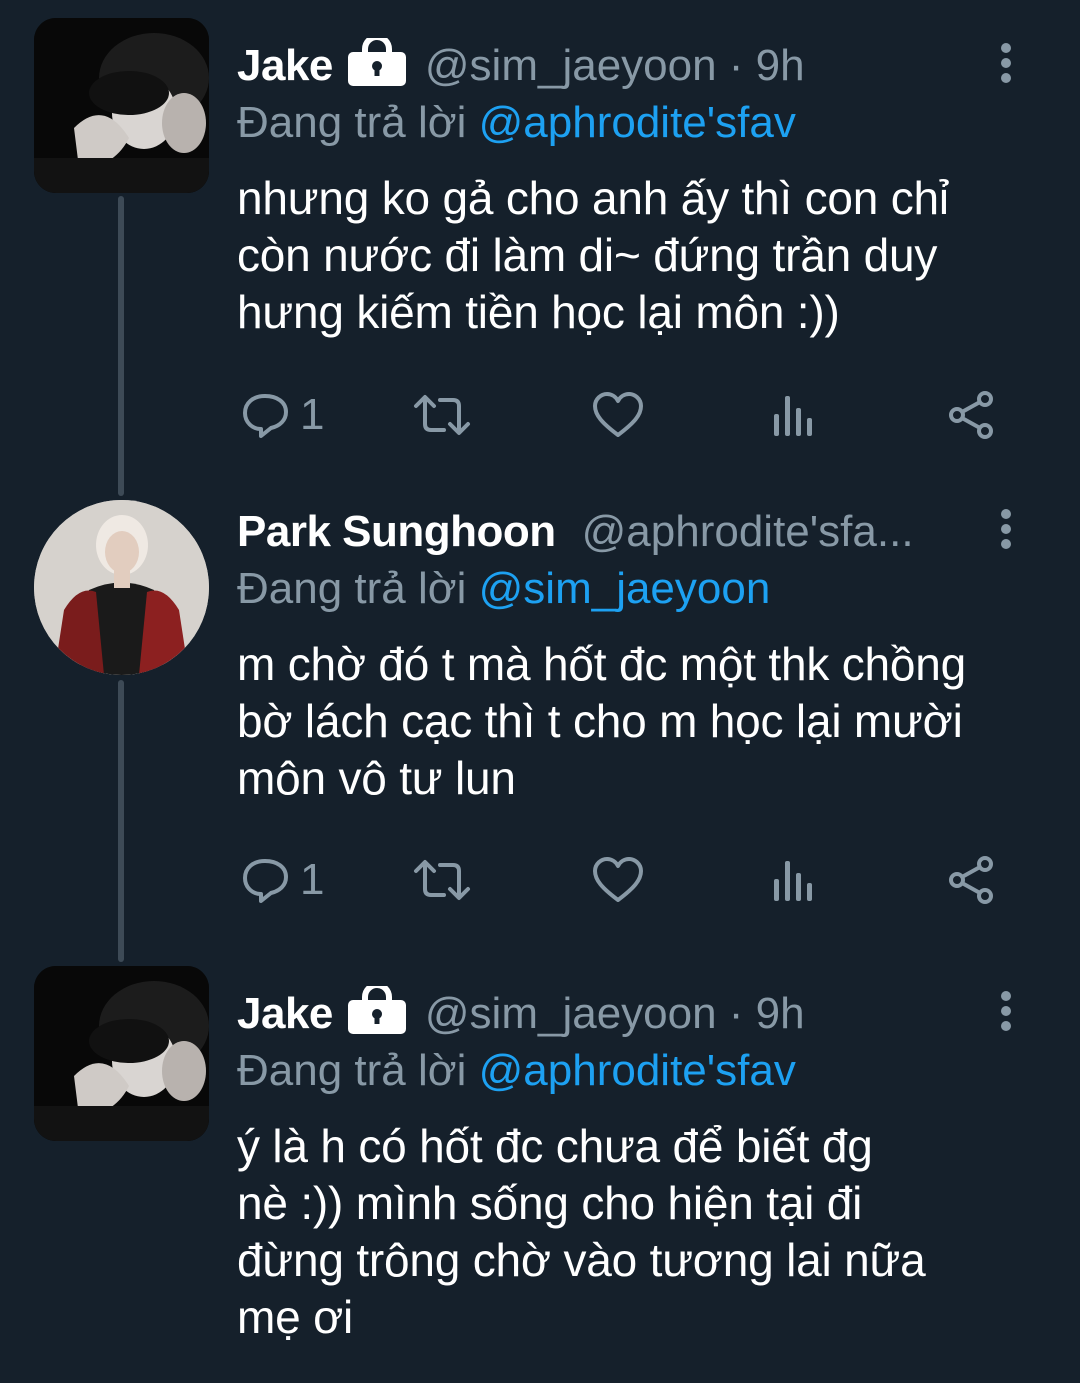 The width and height of the screenshot is (1080, 1383). Describe the element at coordinates (396, 532) in the screenshot. I see `display-name: Park Sunghoon` at that location.